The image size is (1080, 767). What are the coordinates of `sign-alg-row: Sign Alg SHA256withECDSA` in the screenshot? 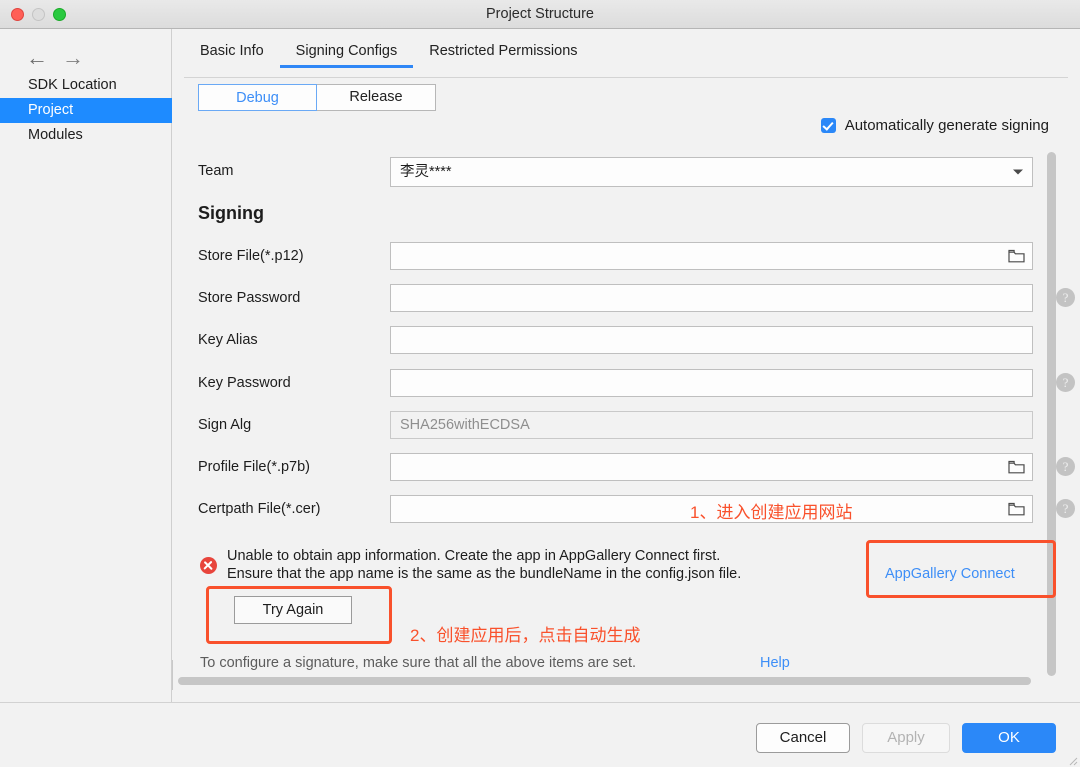 It's located at (625, 425).